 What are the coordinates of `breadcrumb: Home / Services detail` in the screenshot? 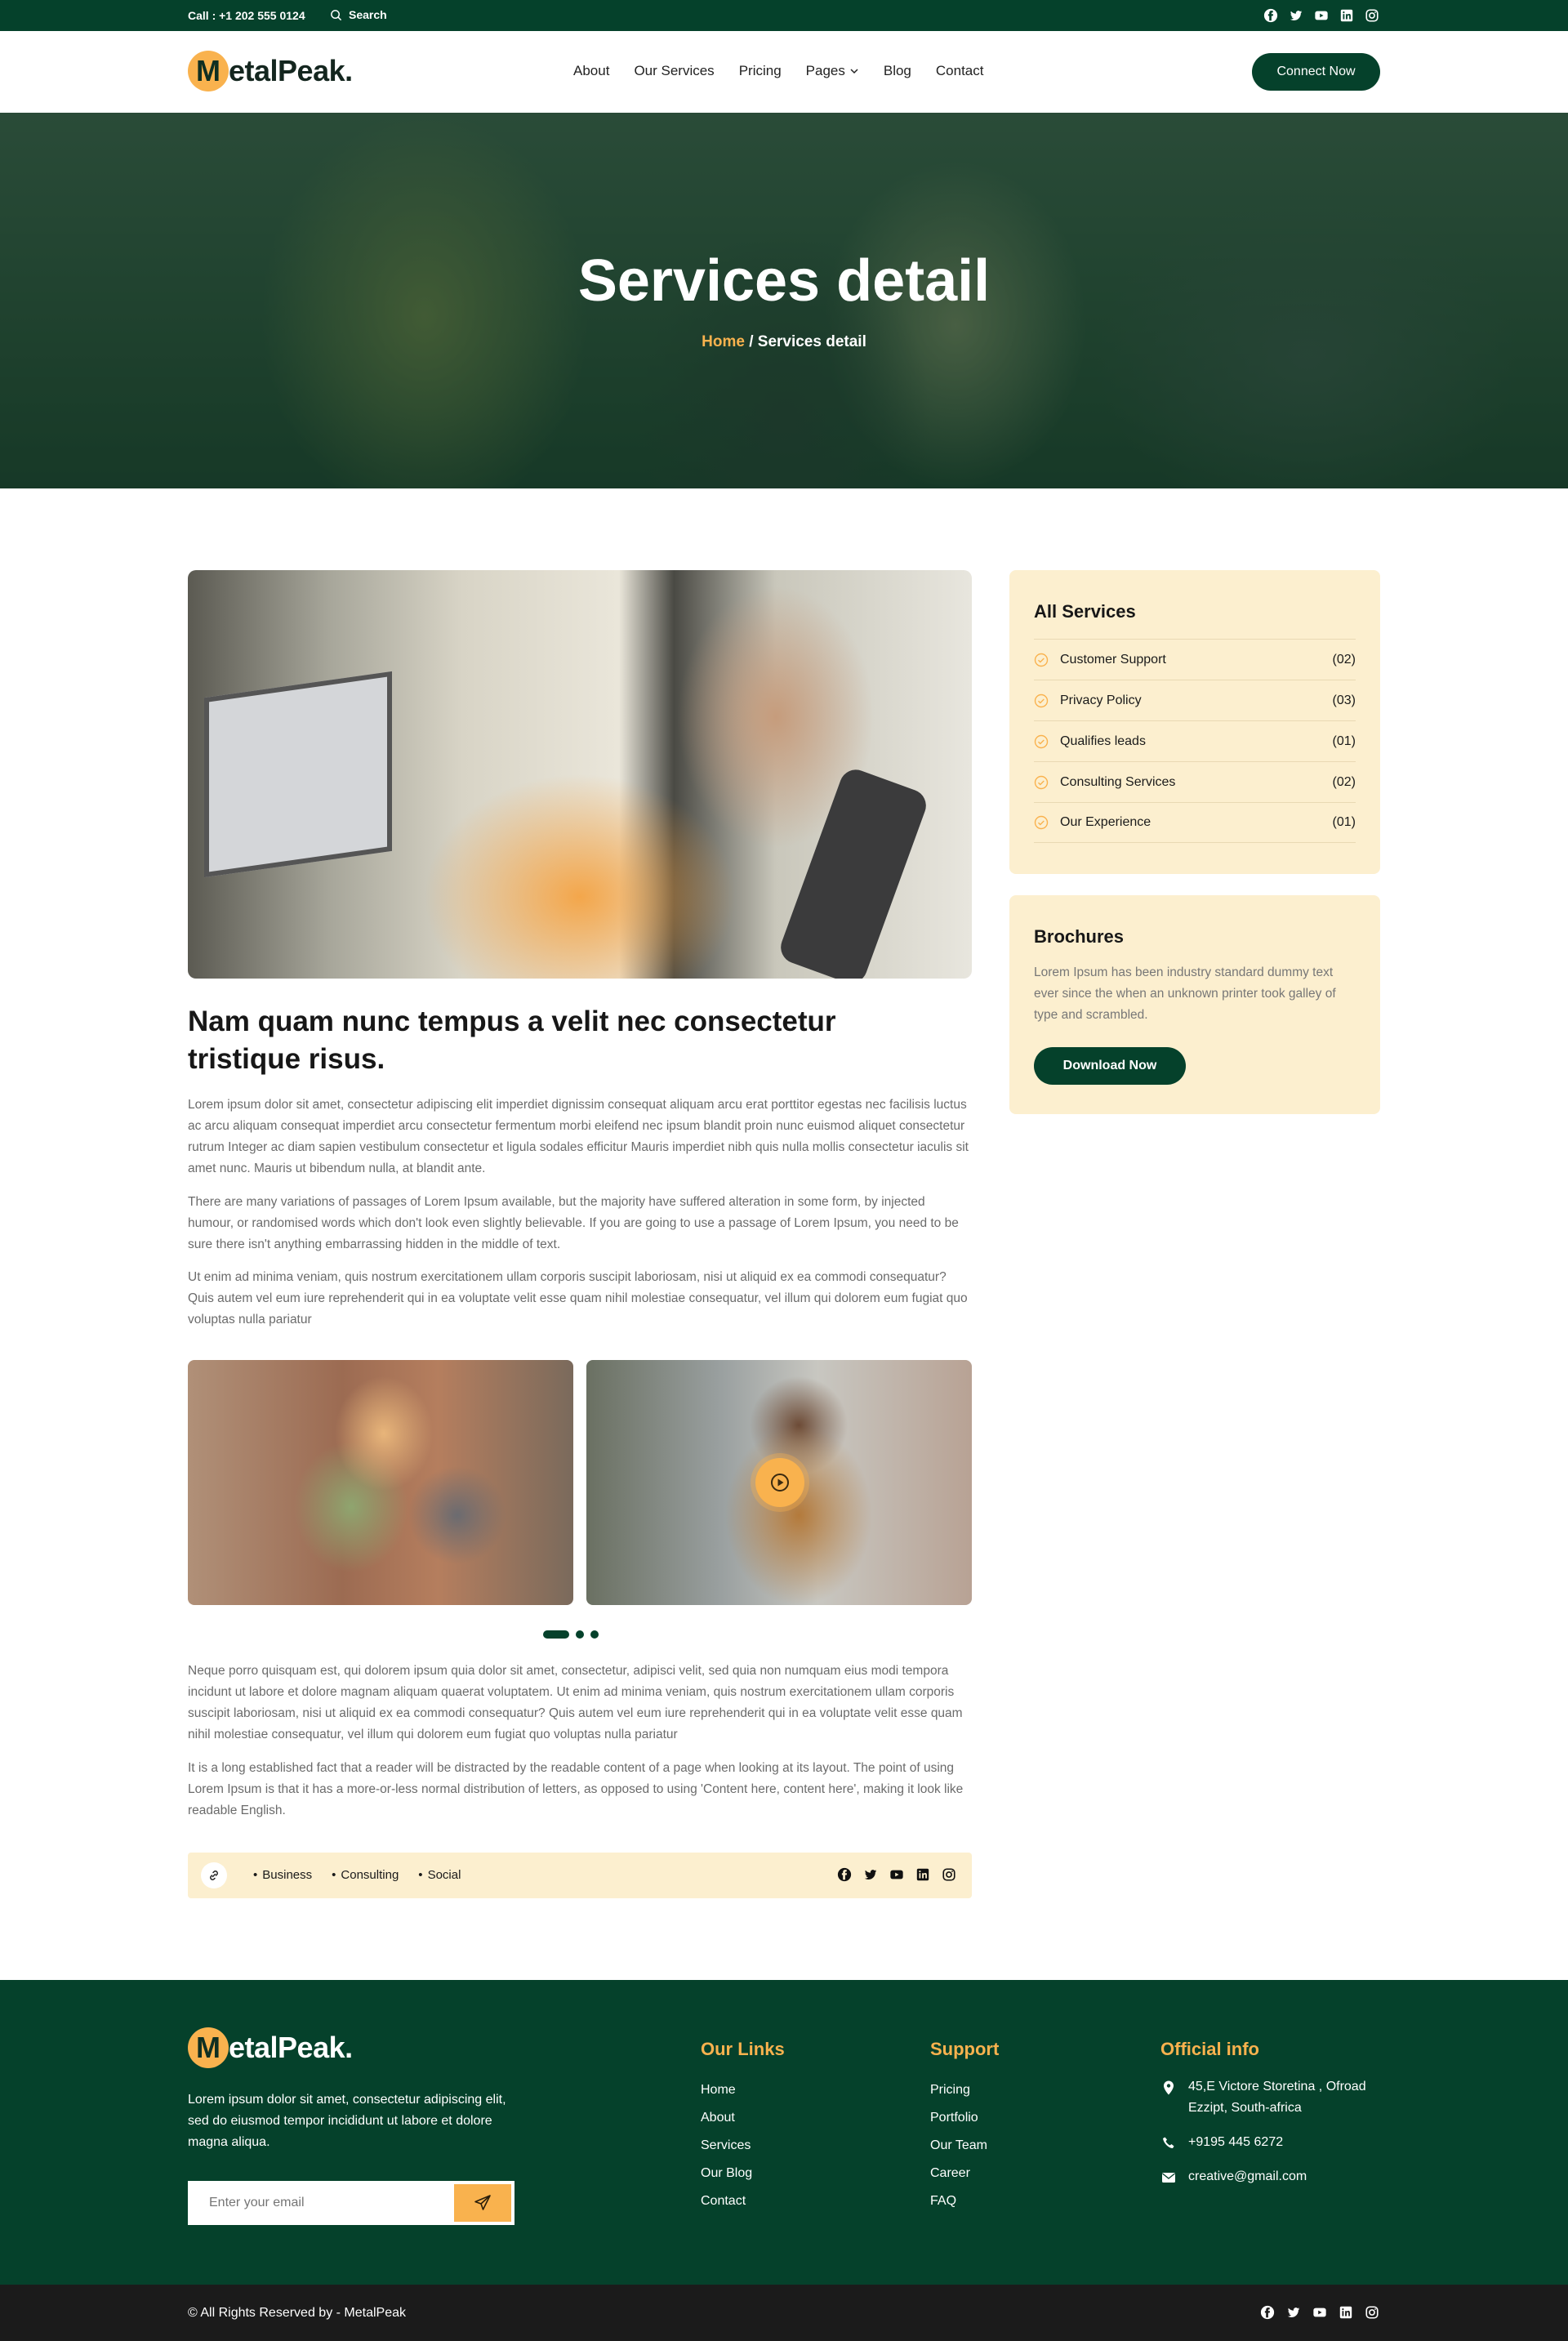 It's located at (784, 342).